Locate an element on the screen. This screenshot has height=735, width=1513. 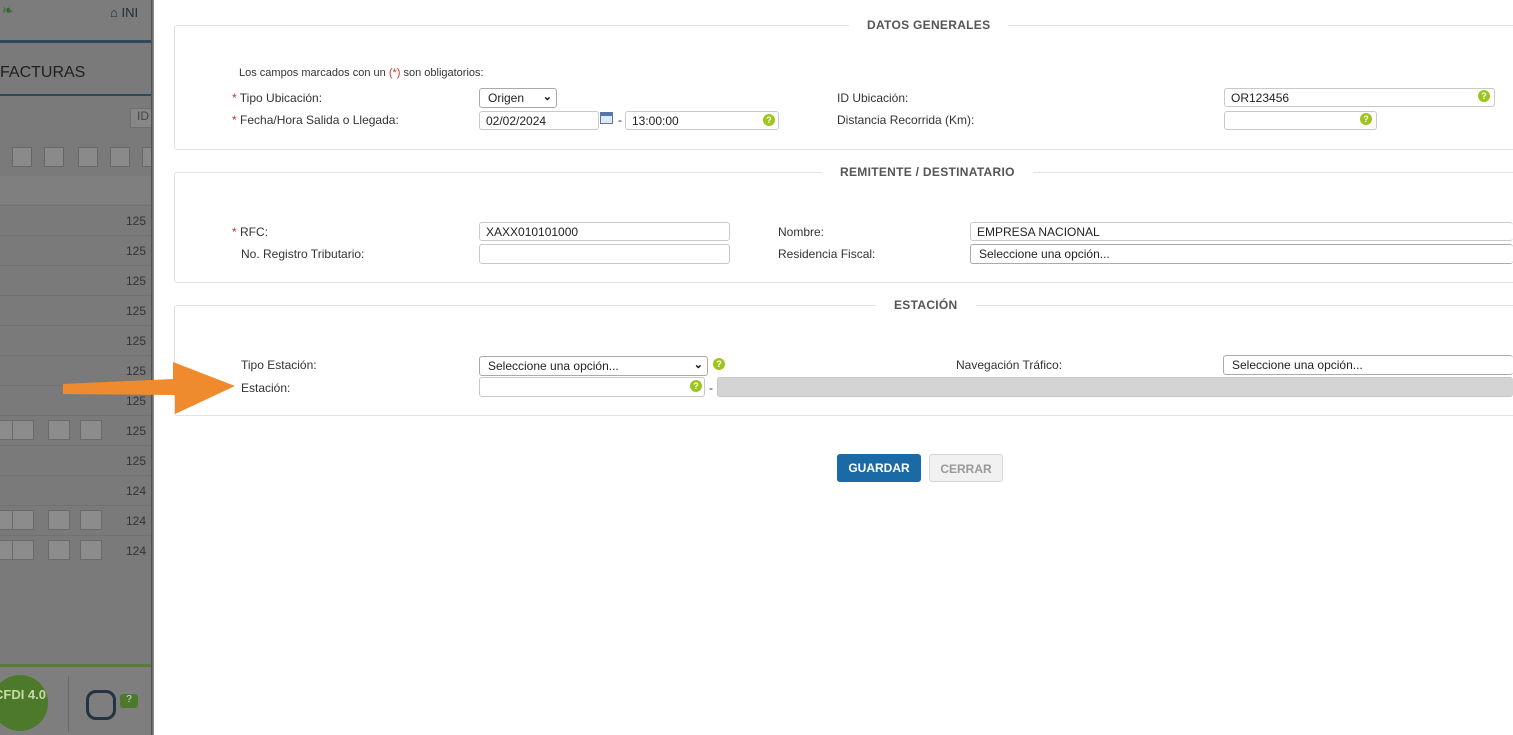
label-tipo-estacion: Tipo Estación: is located at coordinates (279, 365).